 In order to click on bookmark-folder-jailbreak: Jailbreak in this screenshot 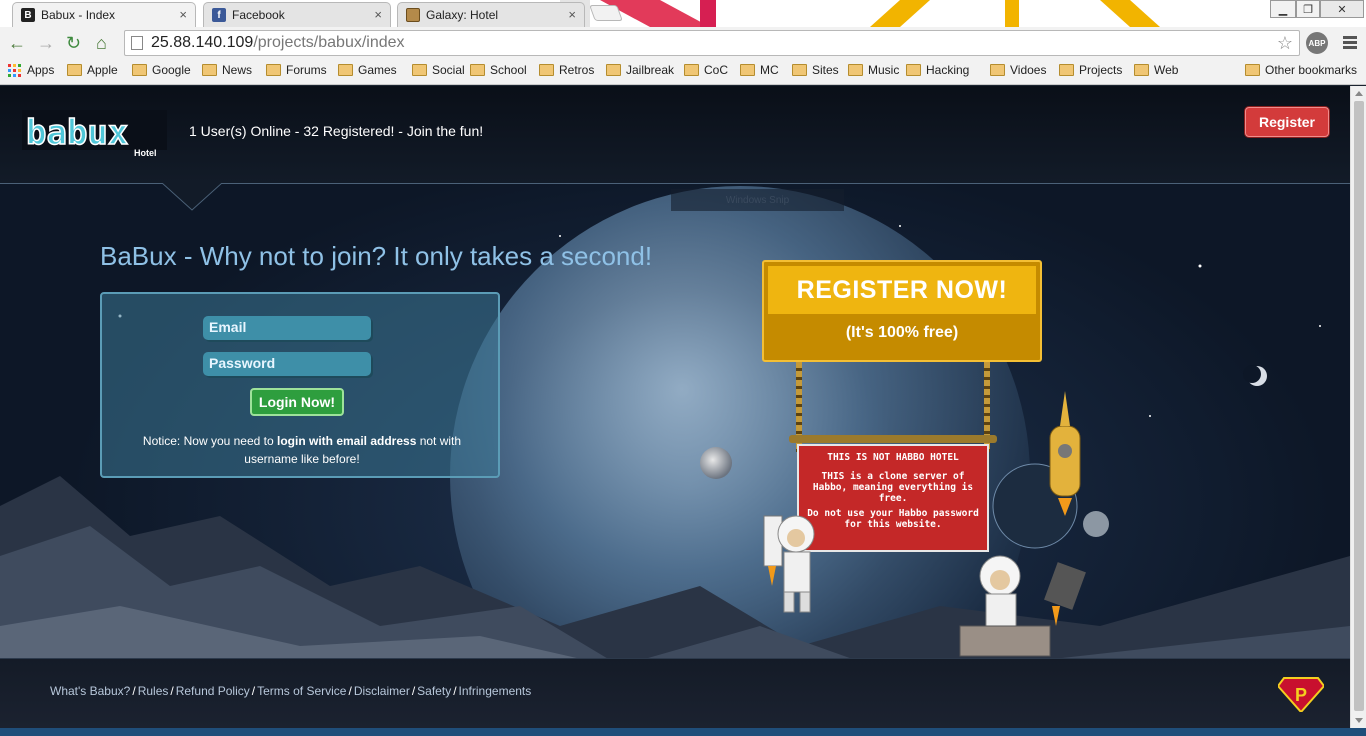, I will do `click(640, 70)`.